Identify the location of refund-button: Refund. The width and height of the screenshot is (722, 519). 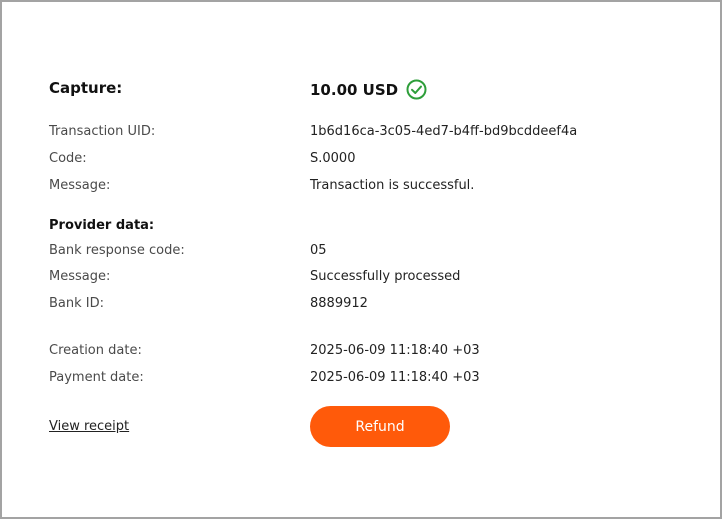
(380, 426).